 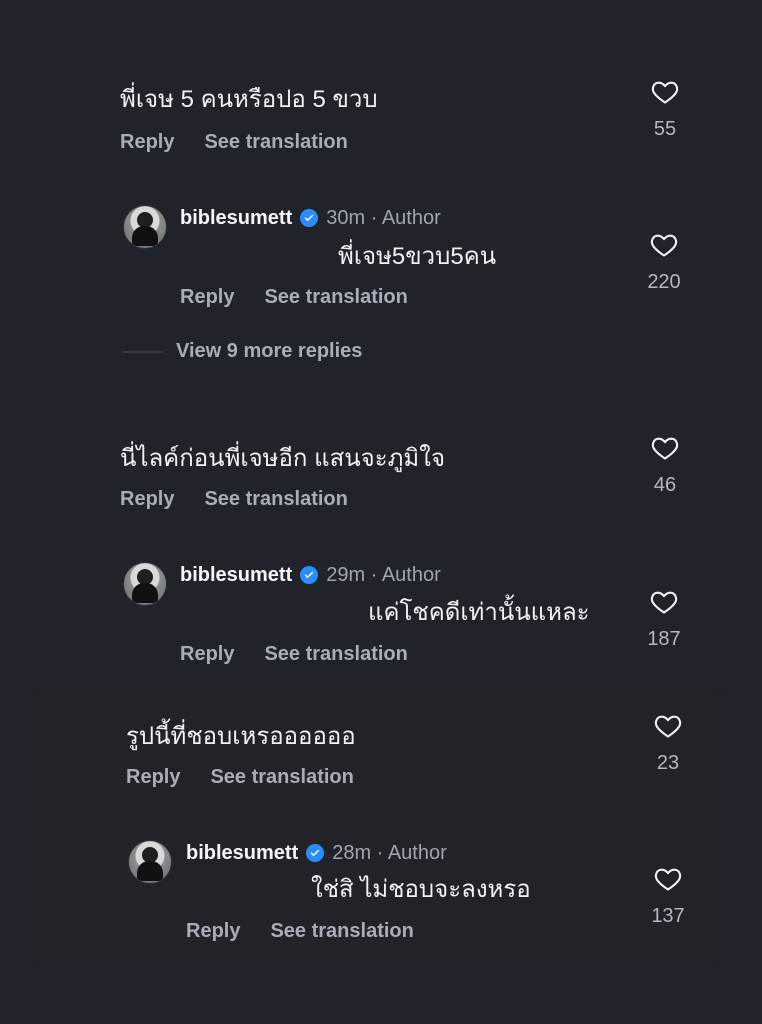 What do you see at coordinates (664, 618) in the screenshot?
I see `like-block: 187` at bounding box center [664, 618].